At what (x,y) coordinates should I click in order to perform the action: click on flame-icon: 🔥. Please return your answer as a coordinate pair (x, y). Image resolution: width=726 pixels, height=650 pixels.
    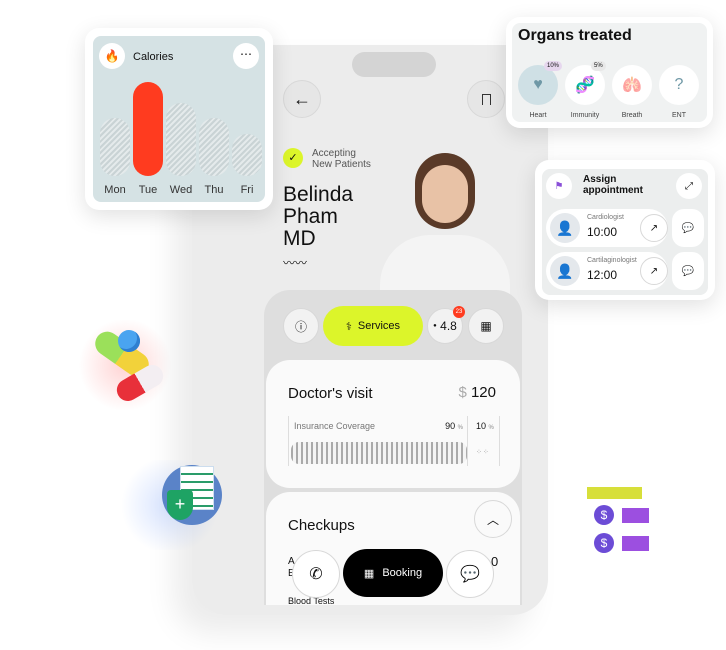
    Looking at the image, I should click on (112, 56).